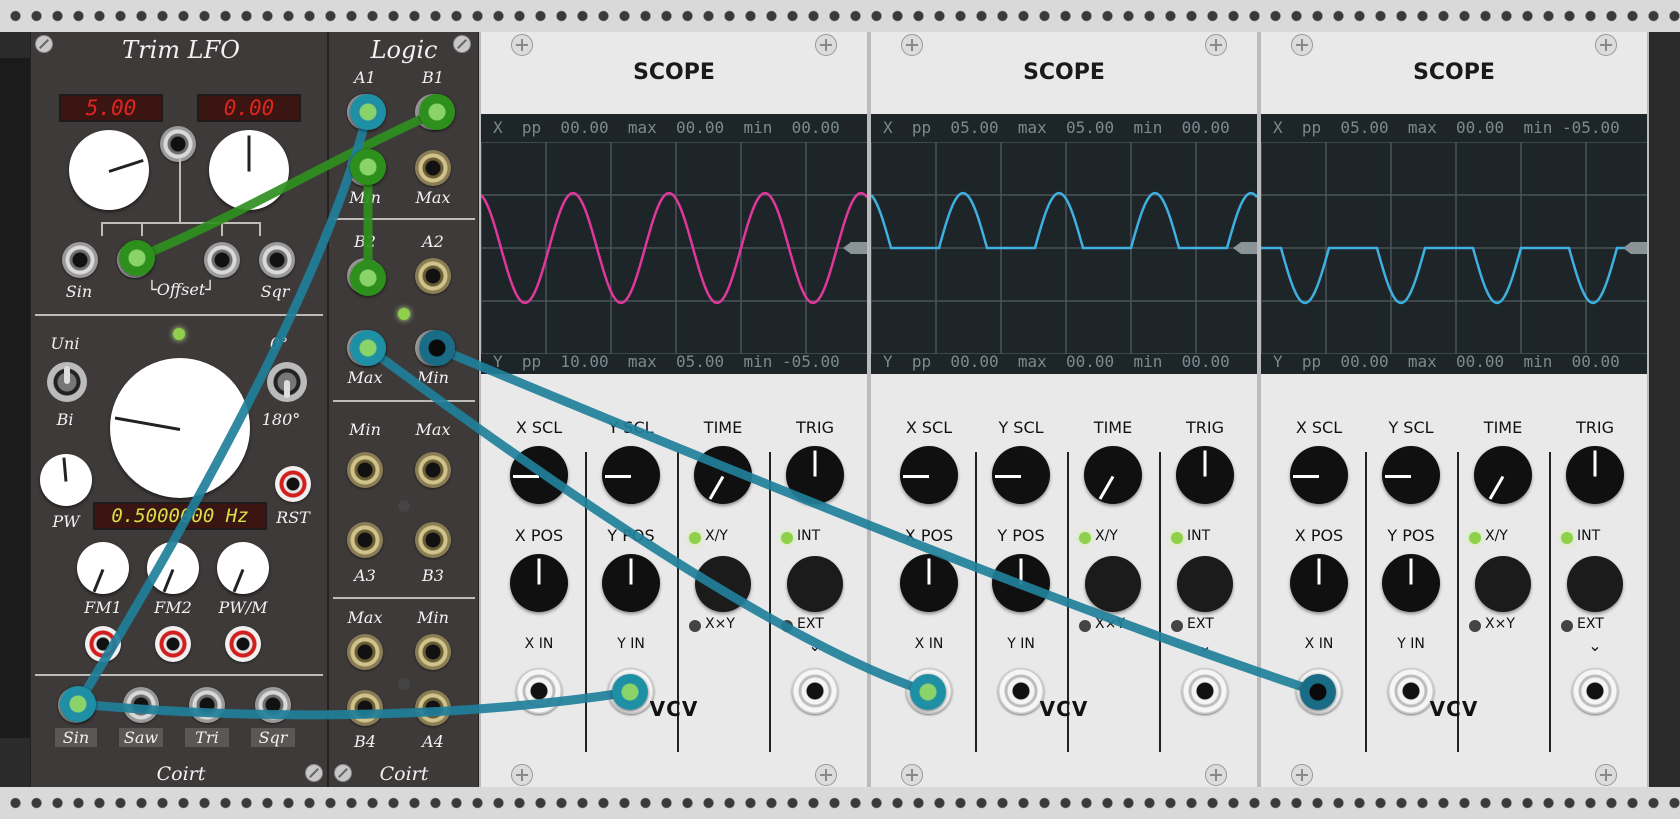  What do you see at coordinates (173, 568) in the screenshot?
I see `fm2-knob` at bounding box center [173, 568].